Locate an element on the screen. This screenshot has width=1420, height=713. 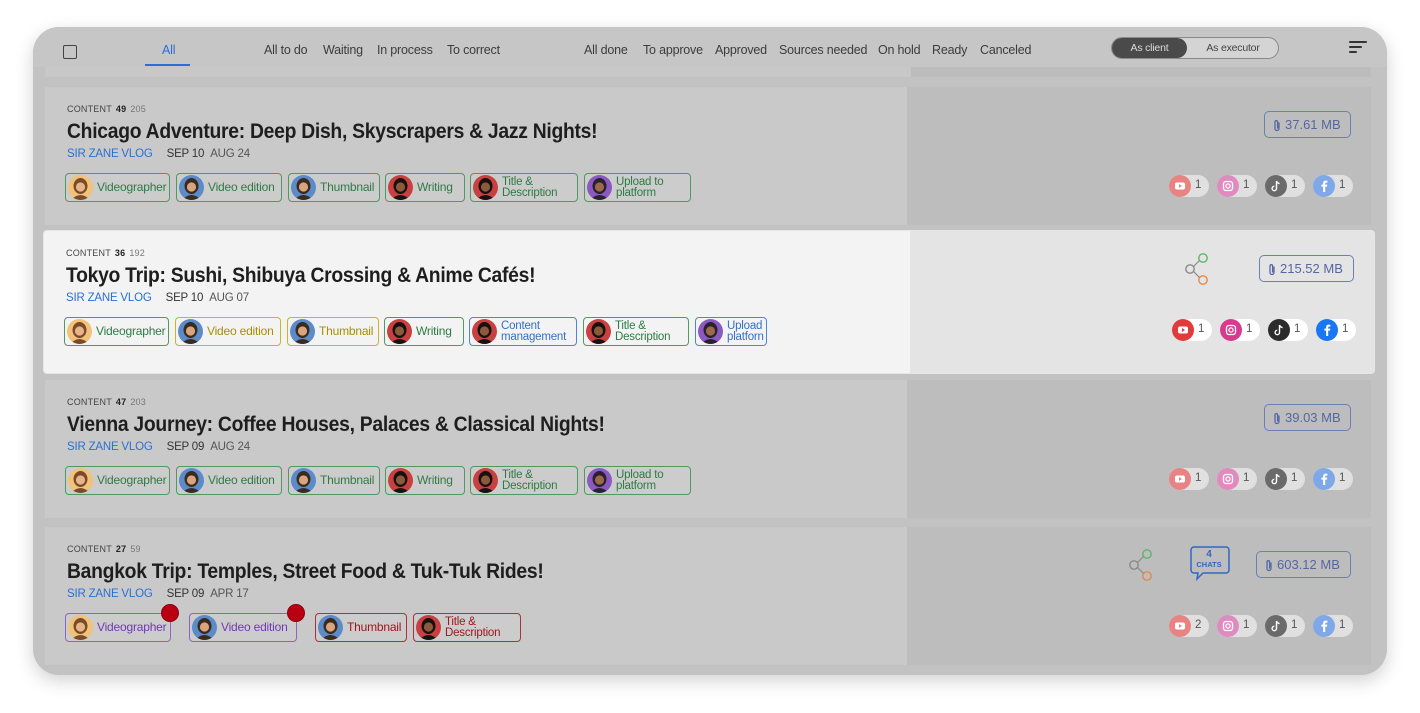
filter-tab-all: All is located at coordinates (169, 50).